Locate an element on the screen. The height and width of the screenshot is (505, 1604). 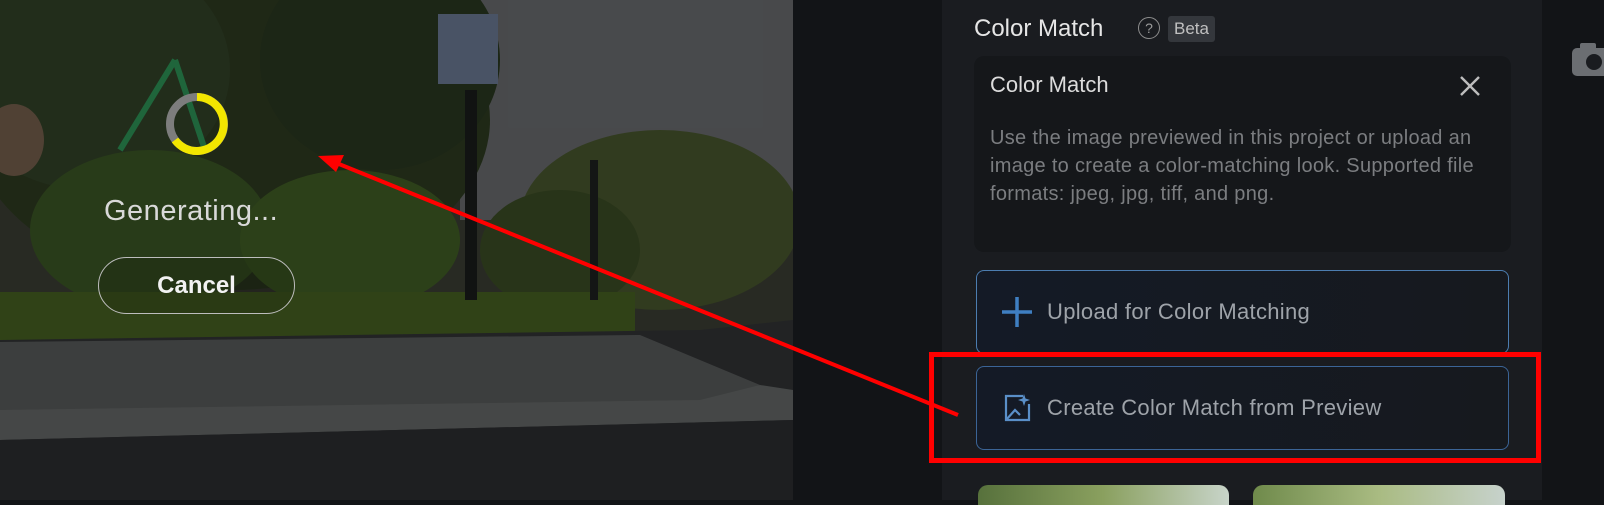
info-card-title: Color Match is located at coordinates (1049, 84).